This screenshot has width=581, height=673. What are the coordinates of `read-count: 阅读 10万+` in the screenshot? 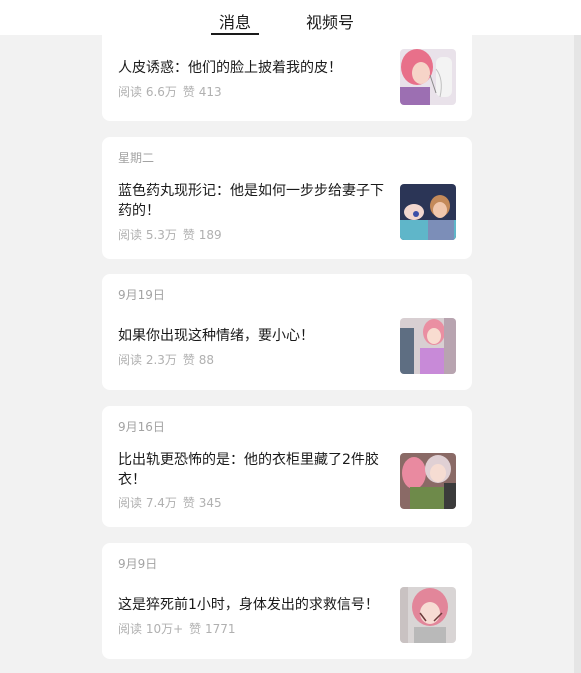 It's located at (151, 629).